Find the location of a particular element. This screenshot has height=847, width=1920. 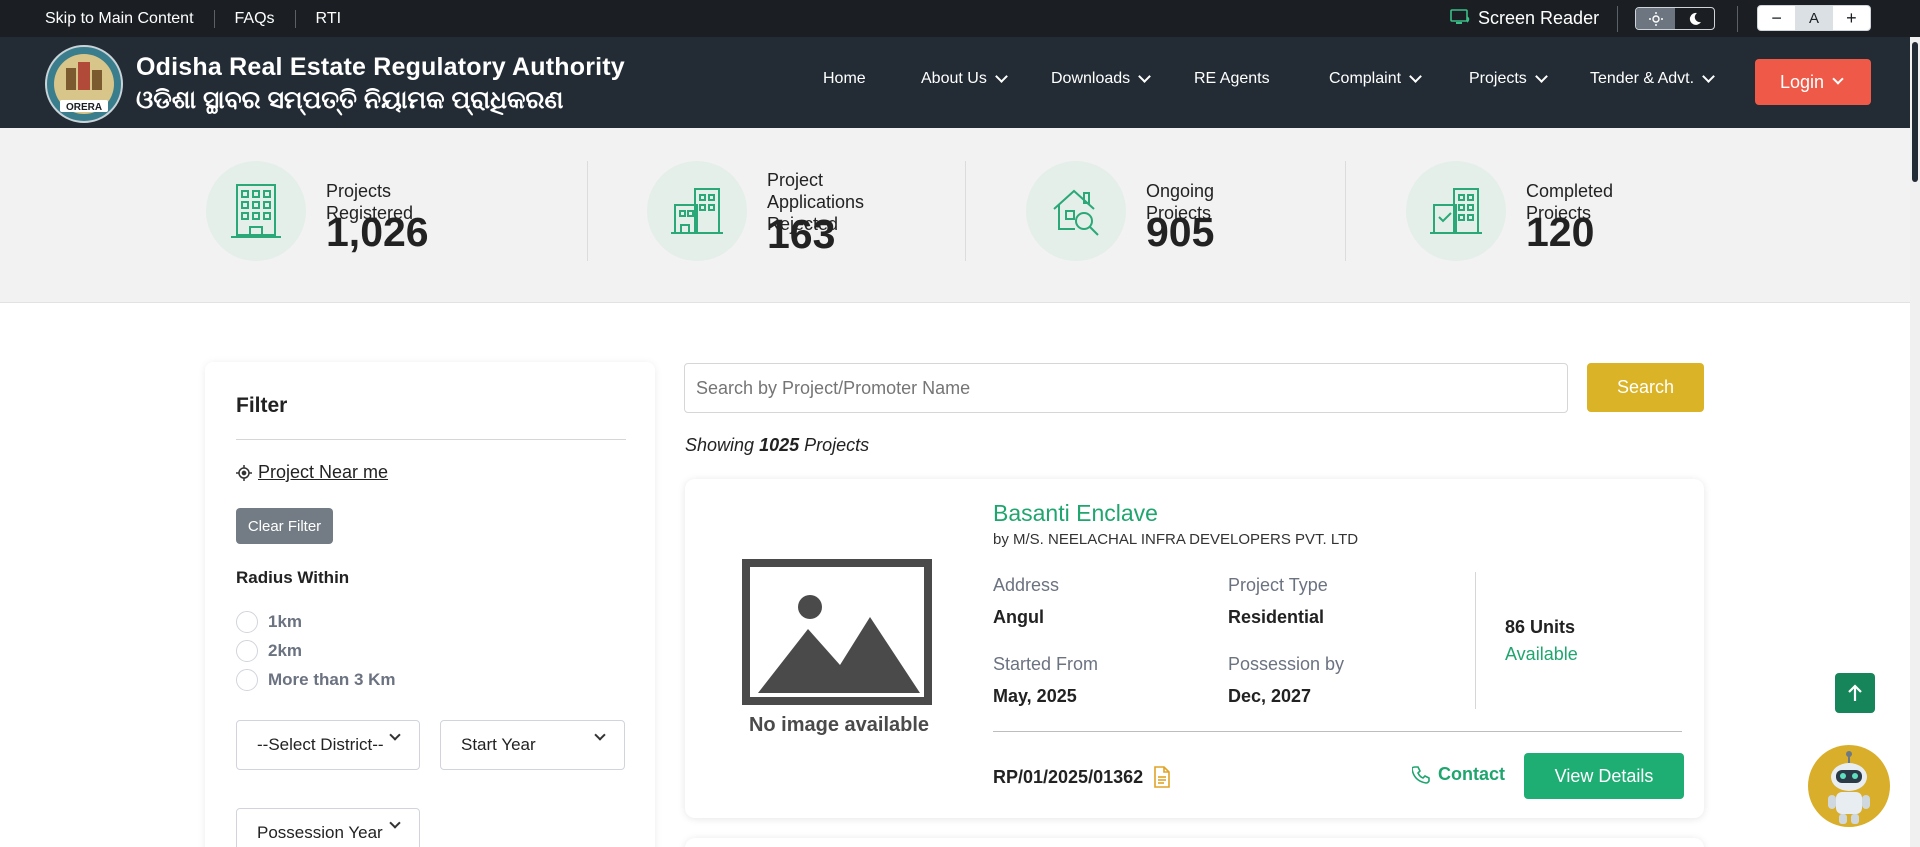

radius-option-label: 2km is located at coordinates (285, 650).